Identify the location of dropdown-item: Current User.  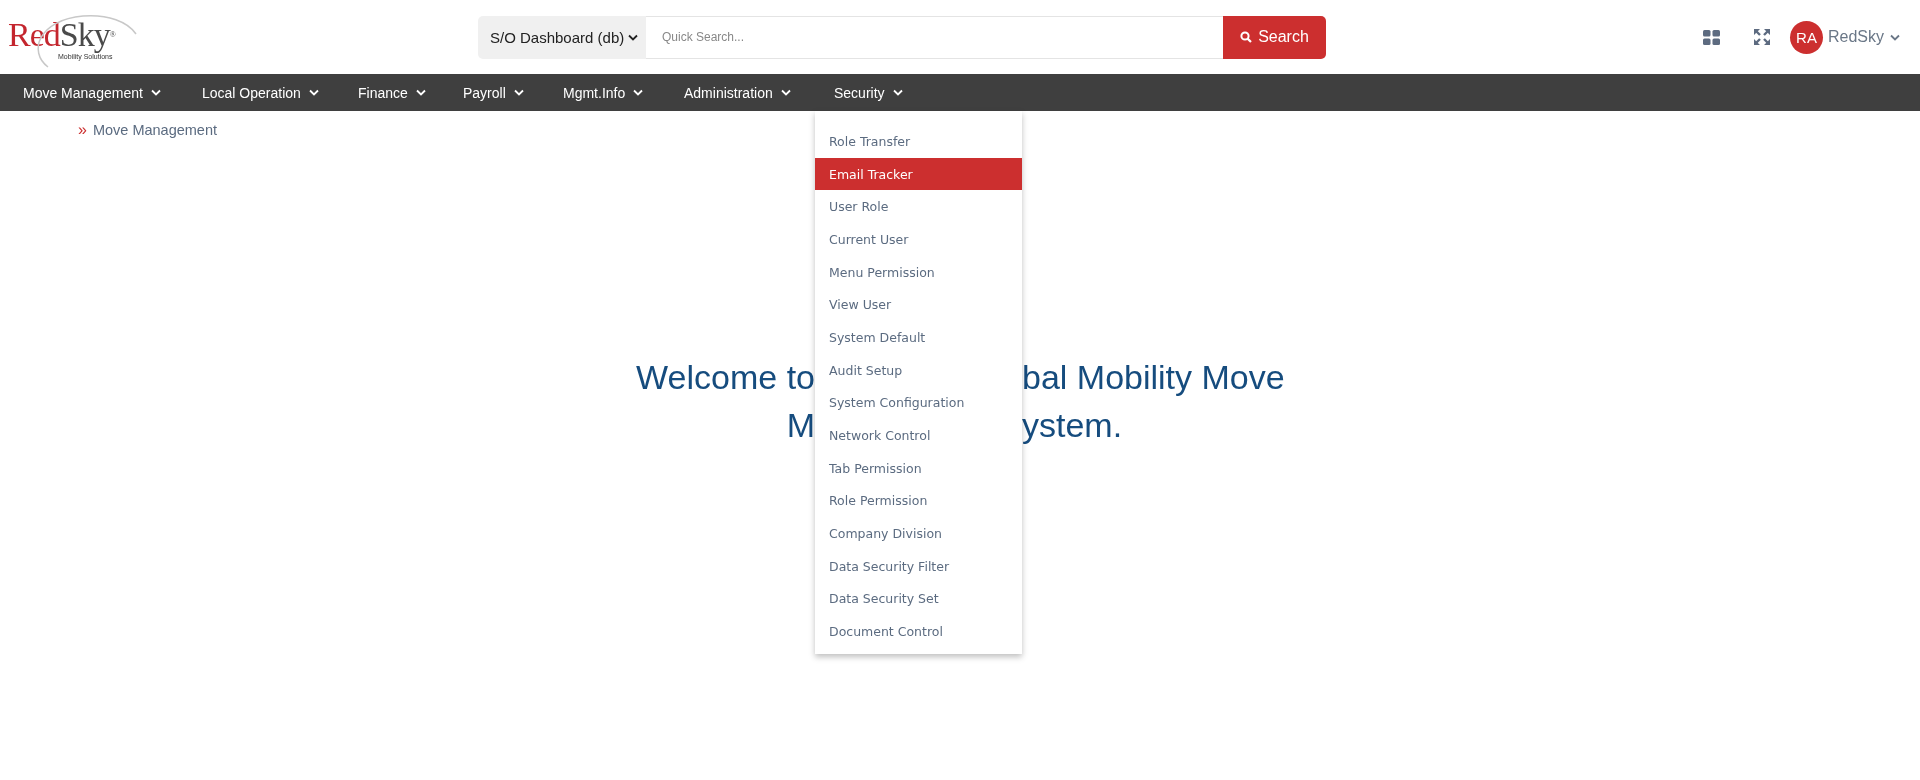
(918, 239).